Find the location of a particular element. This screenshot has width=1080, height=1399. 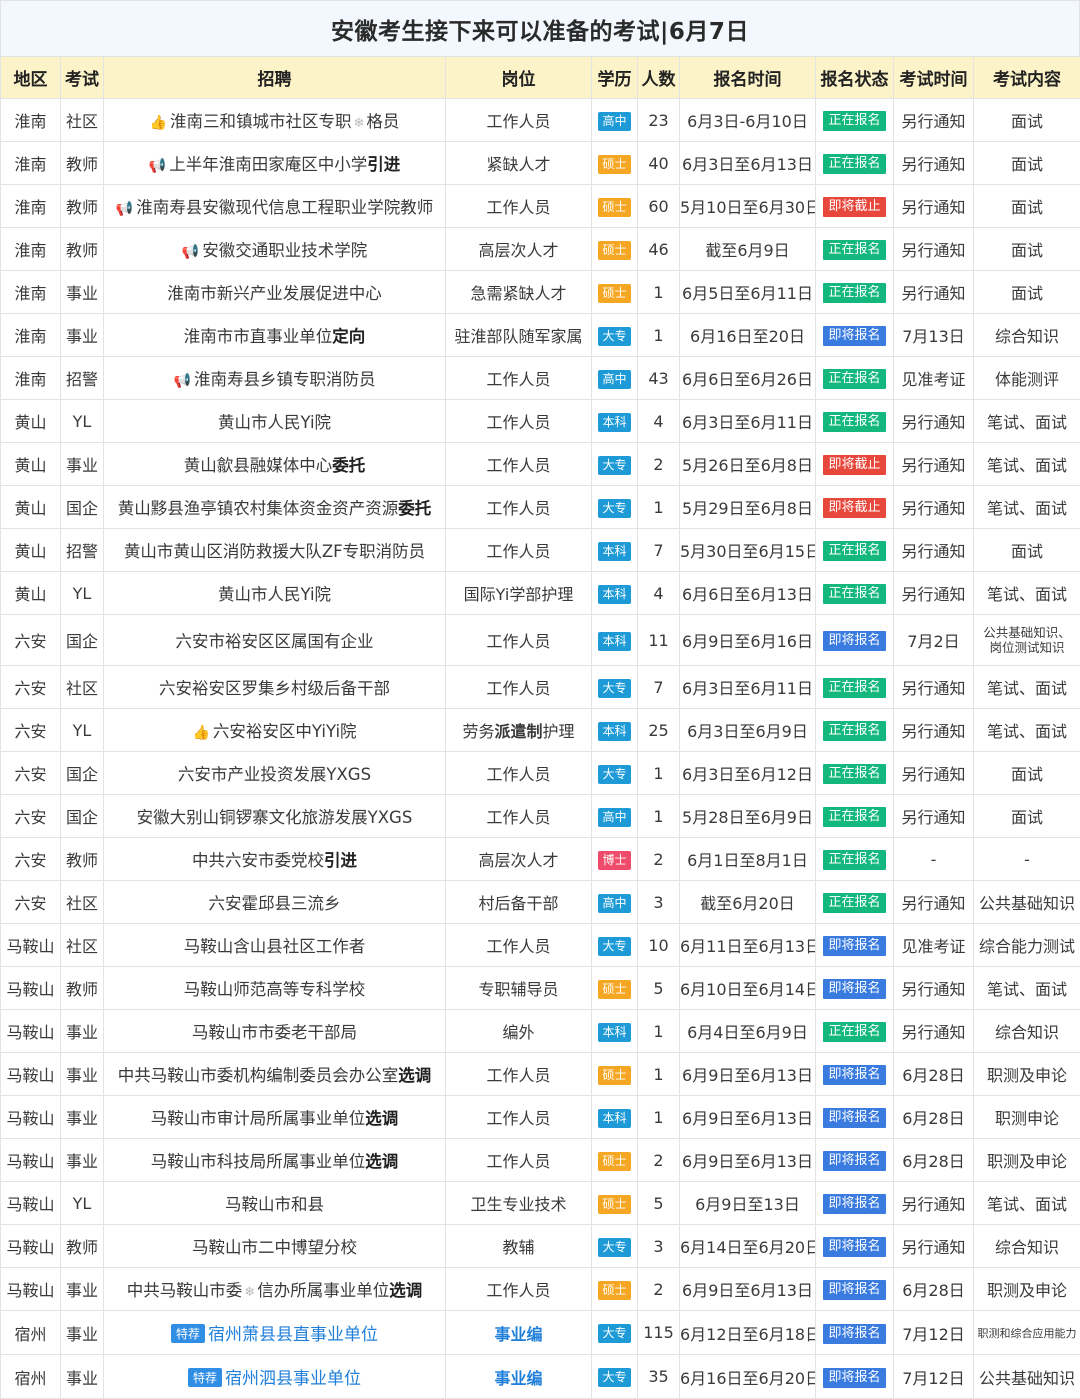

table-row: 淮南教师📢安徽交通职业技术学院高层次人才硕士46截至6月9日正在报名另行通知面试 is located at coordinates (540, 249).